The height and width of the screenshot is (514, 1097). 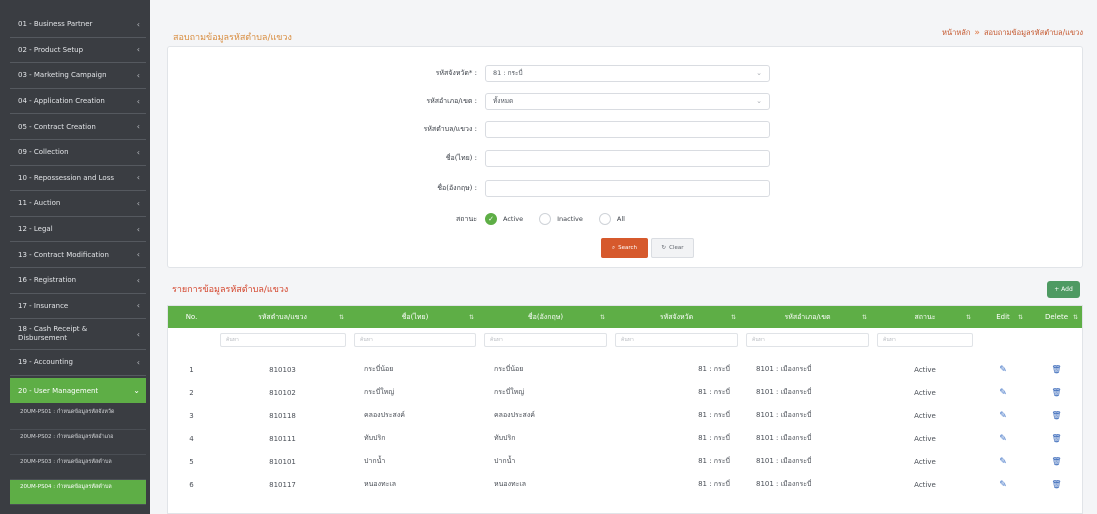 What do you see at coordinates (78, 443) in the screenshot?
I see `sidebar-subitem-ps02: 20UM-PS02 : กำหนดข้อมูลรหัสอำเภอ` at bounding box center [78, 443].